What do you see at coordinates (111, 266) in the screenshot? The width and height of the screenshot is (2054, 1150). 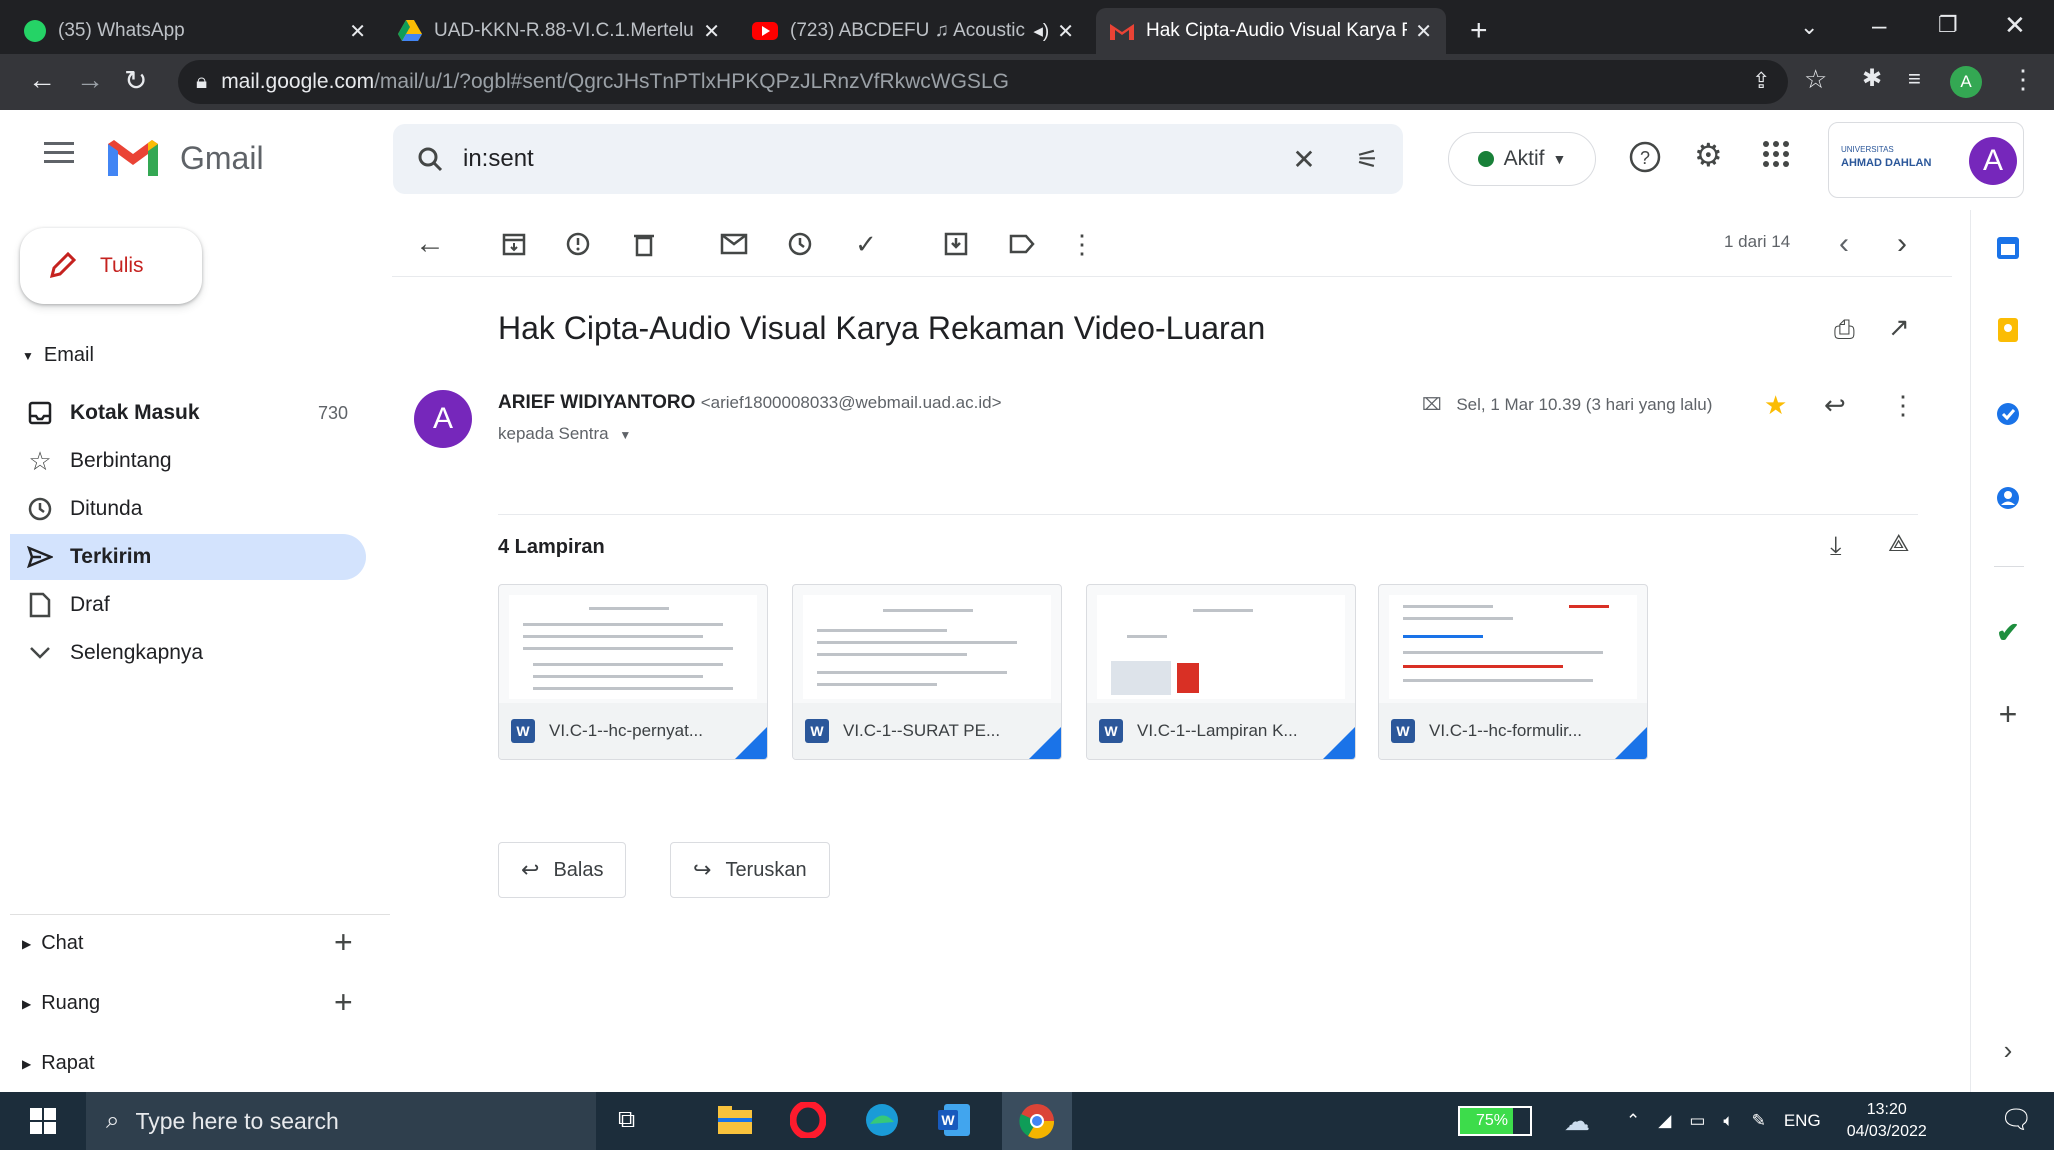 I see `compose-button: Tulis` at bounding box center [111, 266].